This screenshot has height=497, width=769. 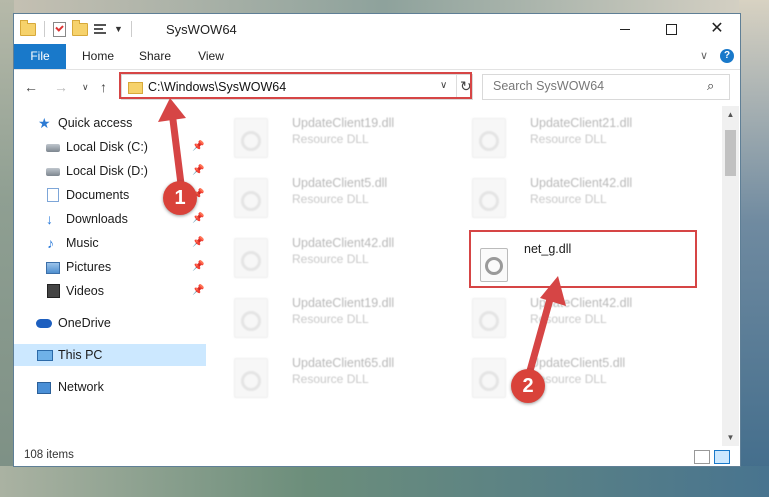 I want to click on arrow-2-shaft, so click(x=540, y=335).